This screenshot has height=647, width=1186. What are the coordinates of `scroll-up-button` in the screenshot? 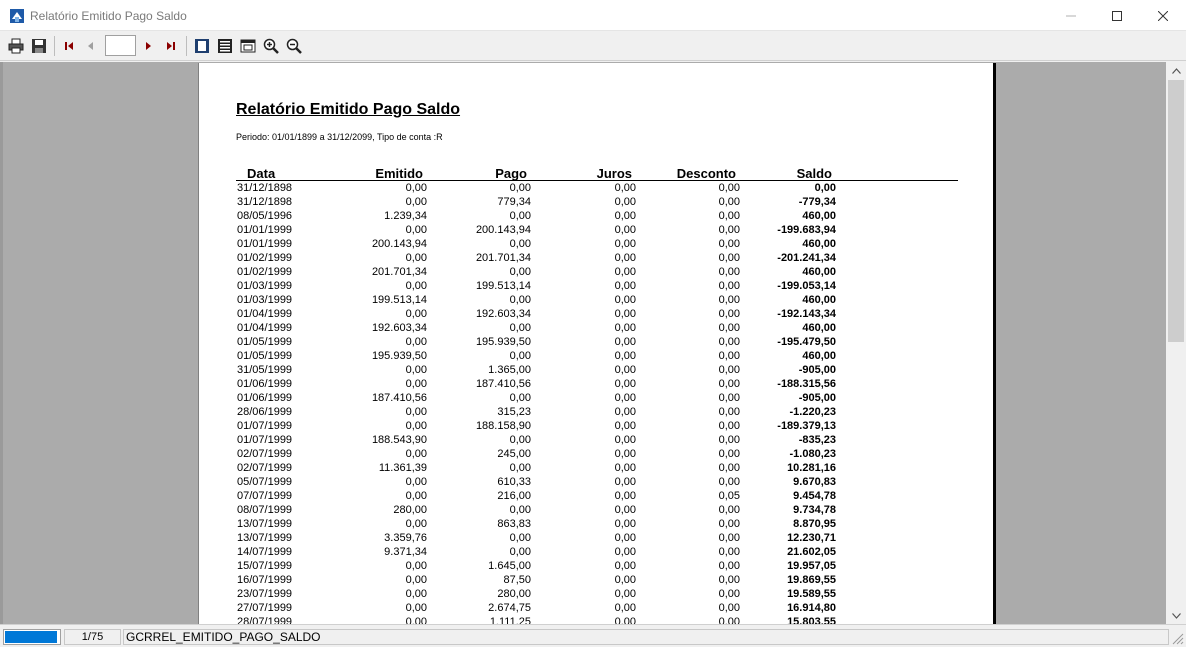 It's located at (1176, 70).